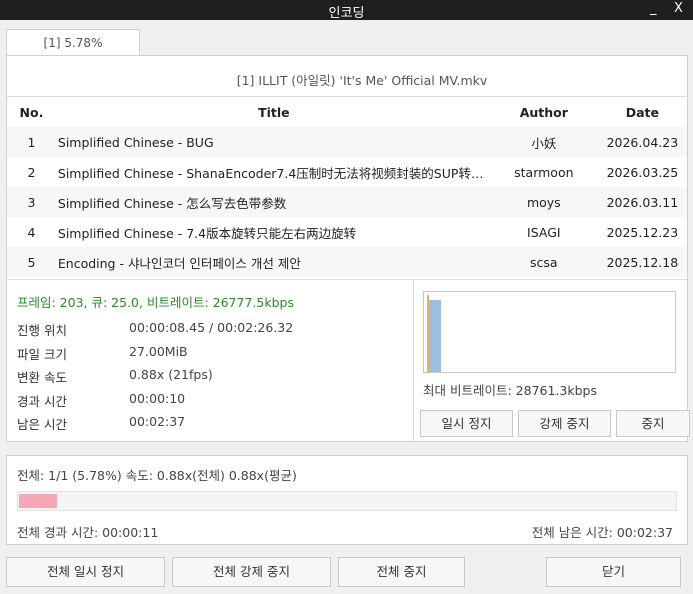 The height and width of the screenshot is (594, 693). I want to click on title-bar: 인코딩 _ X, so click(346, 10).